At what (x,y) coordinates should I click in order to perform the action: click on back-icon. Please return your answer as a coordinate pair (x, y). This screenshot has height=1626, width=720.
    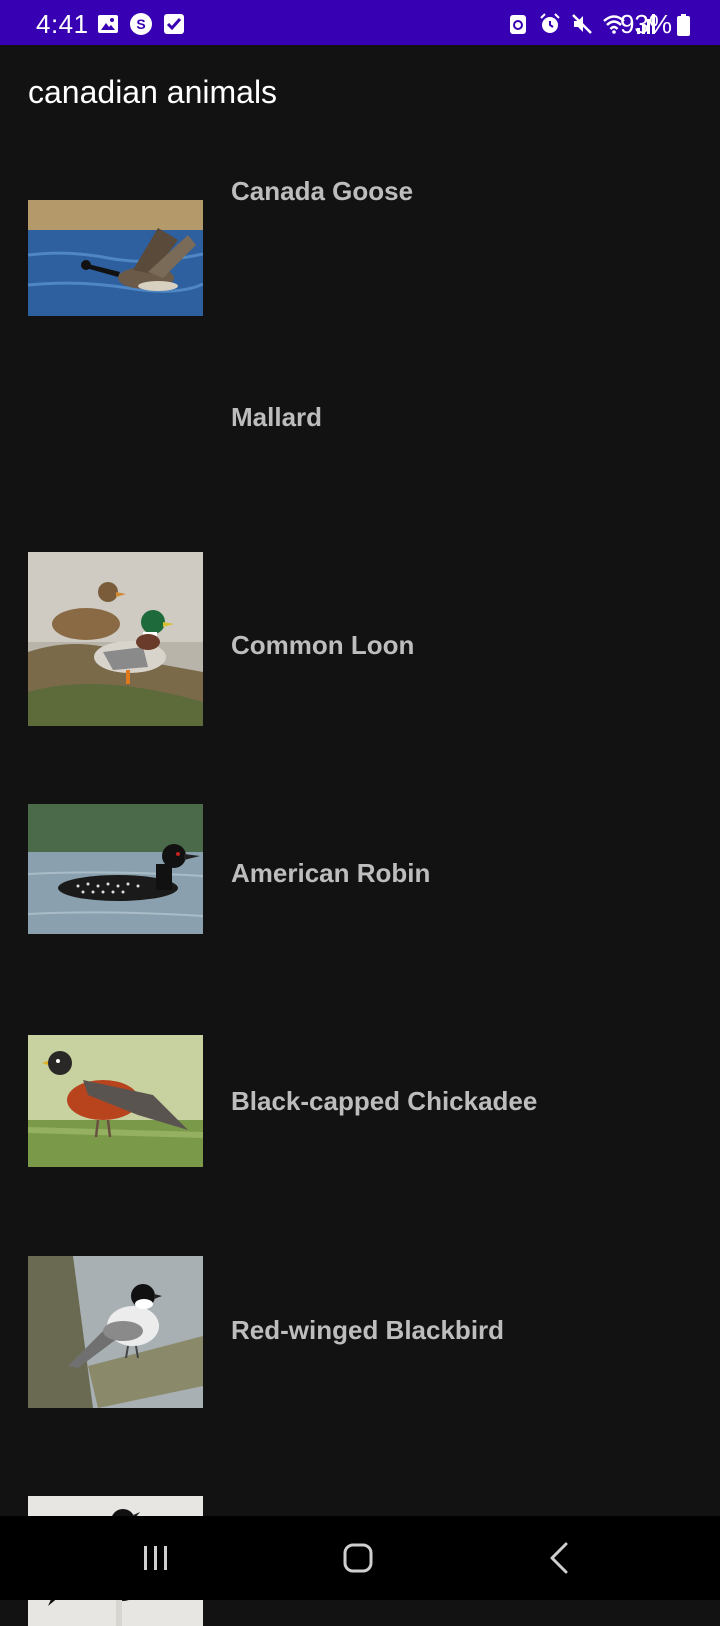
    Looking at the image, I should click on (560, 1558).